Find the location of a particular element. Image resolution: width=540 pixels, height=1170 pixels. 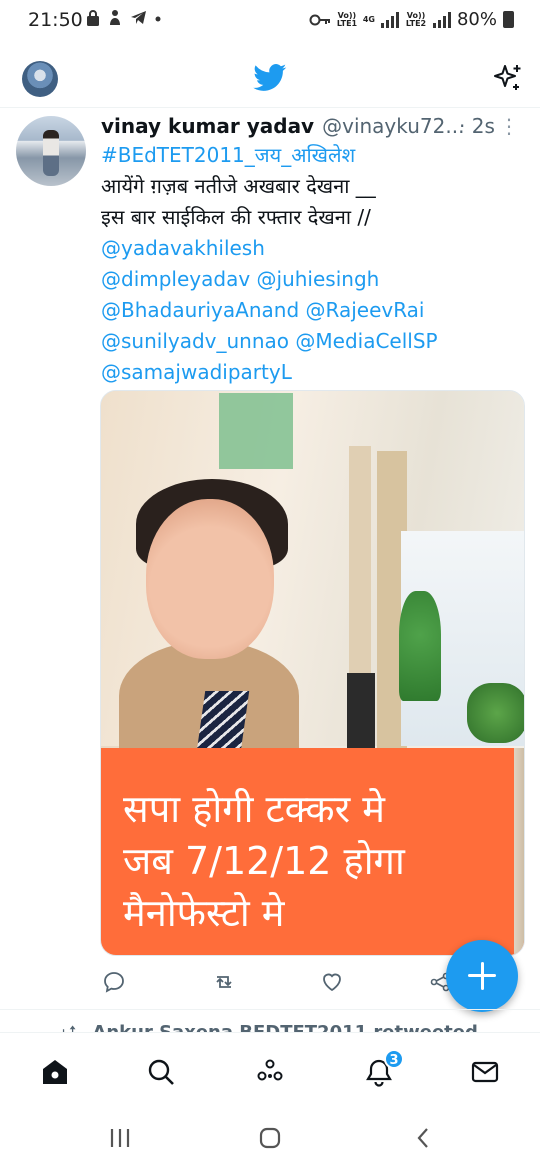

status-time: 21:50 is located at coordinates (55, 20).